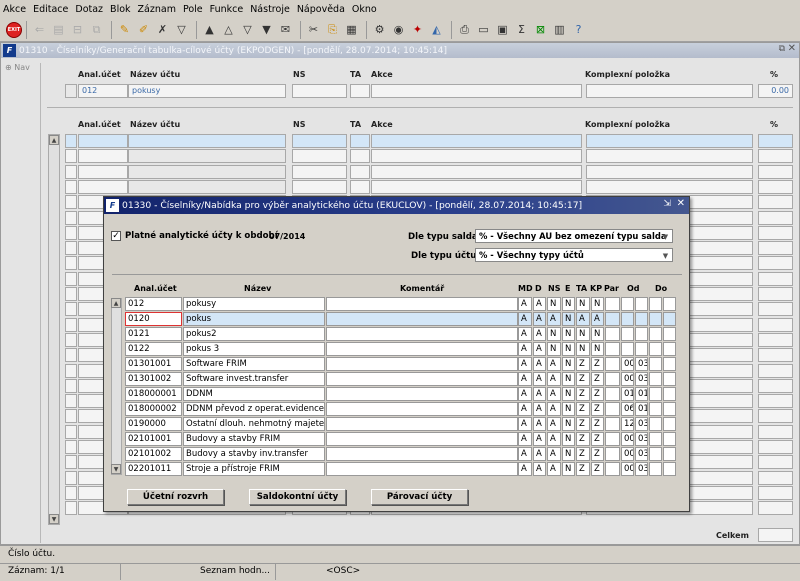 Image resolution: width=800 pixels, height=581 pixels. Describe the element at coordinates (209, 29) in the screenshot. I see `first-record-icon: ▲` at that location.